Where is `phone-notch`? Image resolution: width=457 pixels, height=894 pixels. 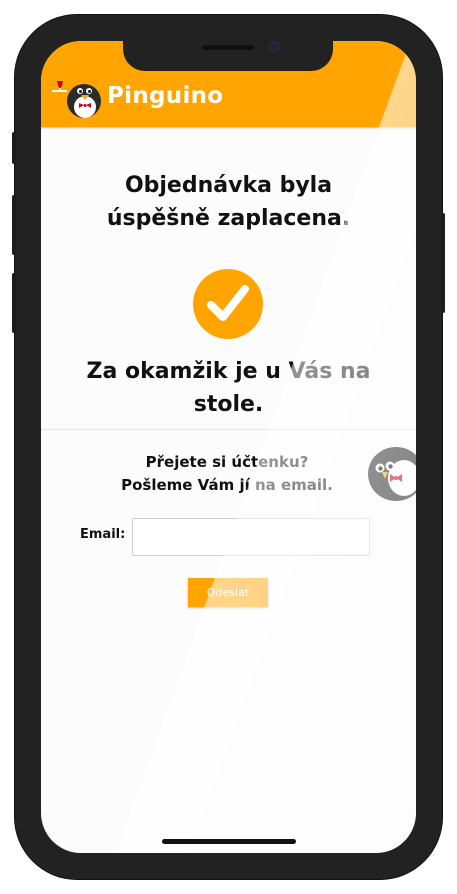 phone-notch is located at coordinates (228, 56).